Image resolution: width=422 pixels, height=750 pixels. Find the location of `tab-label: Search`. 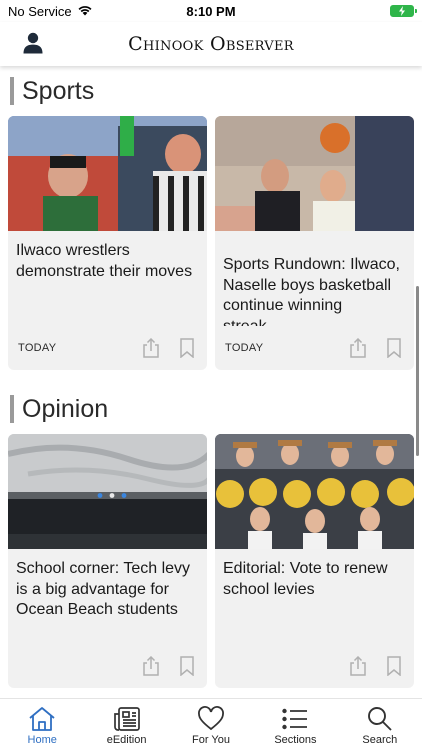

tab-label: Search is located at coordinates (380, 739).